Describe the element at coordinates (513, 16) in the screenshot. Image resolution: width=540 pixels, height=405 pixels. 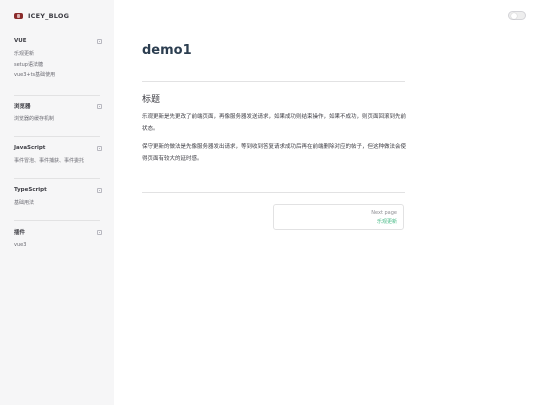
I see `toggle-knob` at that location.